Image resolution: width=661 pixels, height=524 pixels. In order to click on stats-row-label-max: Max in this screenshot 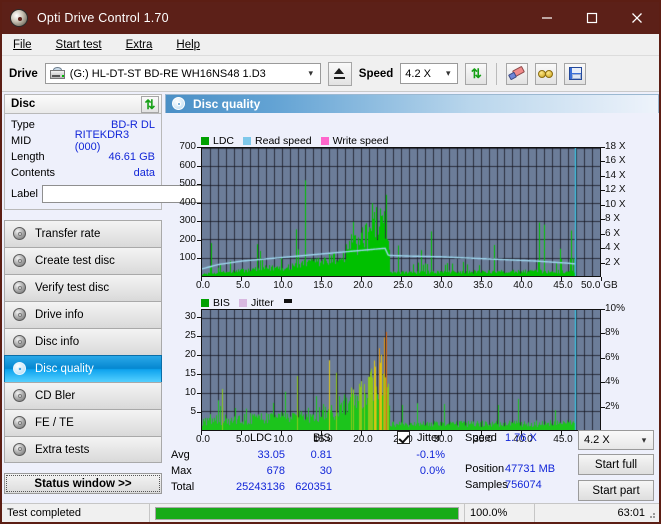, I will do `click(181, 471)`.